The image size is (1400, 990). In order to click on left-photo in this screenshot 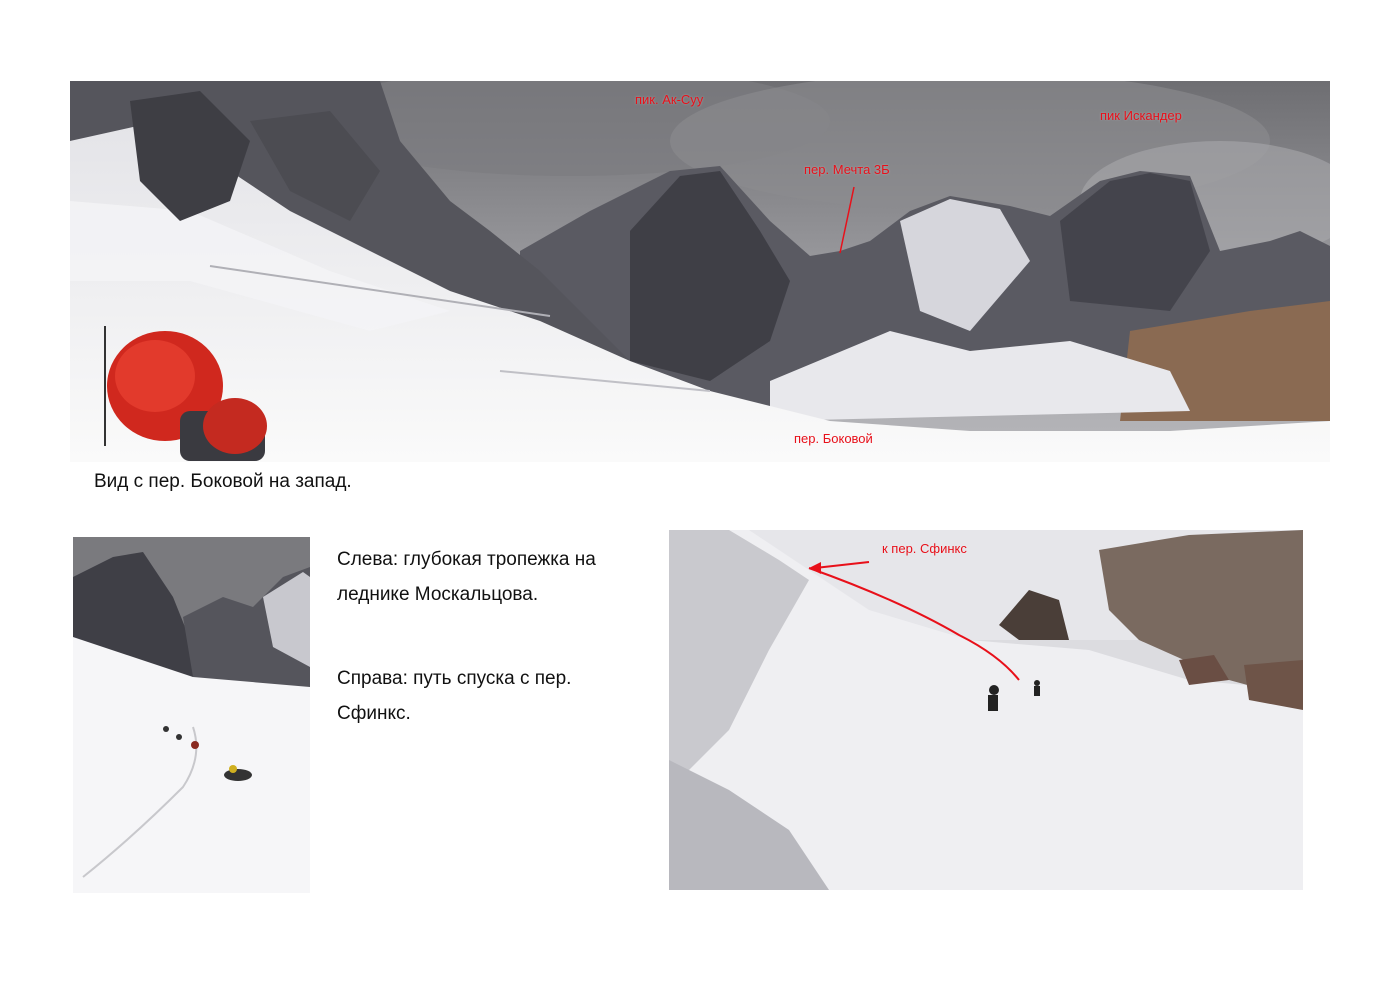, I will do `click(191, 715)`.